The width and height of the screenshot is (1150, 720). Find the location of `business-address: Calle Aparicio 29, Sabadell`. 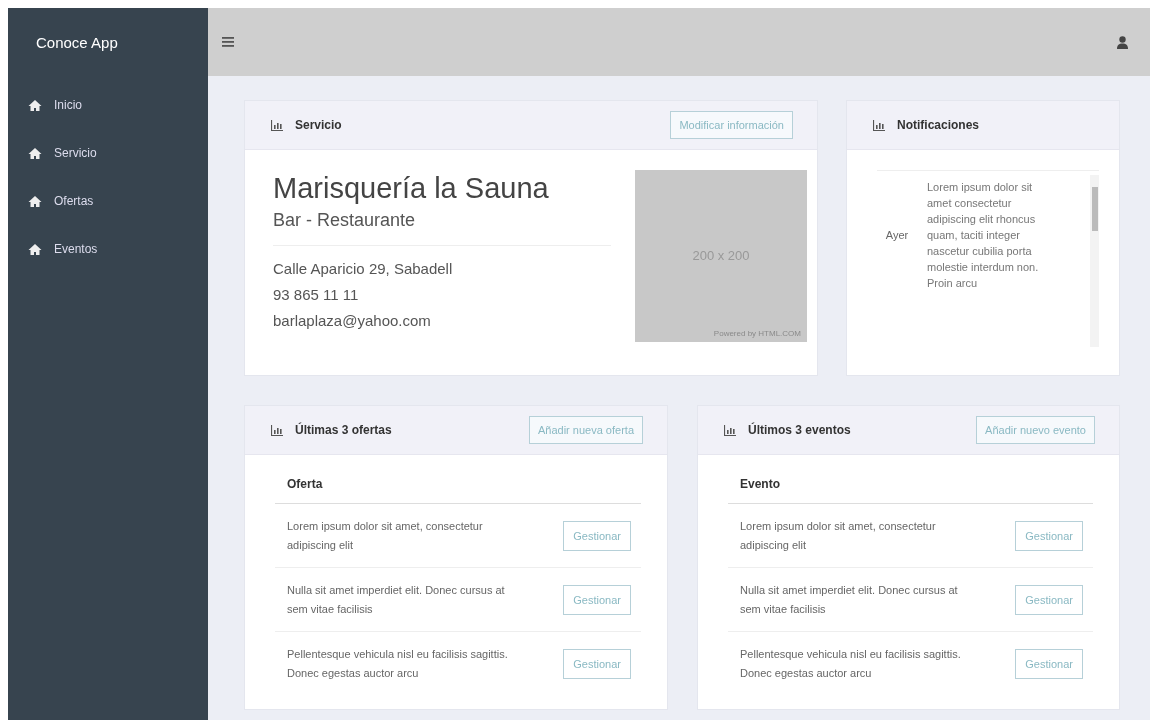

business-address: Calle Aparicio 29, Sabadell is located at coordinates (363, 269).